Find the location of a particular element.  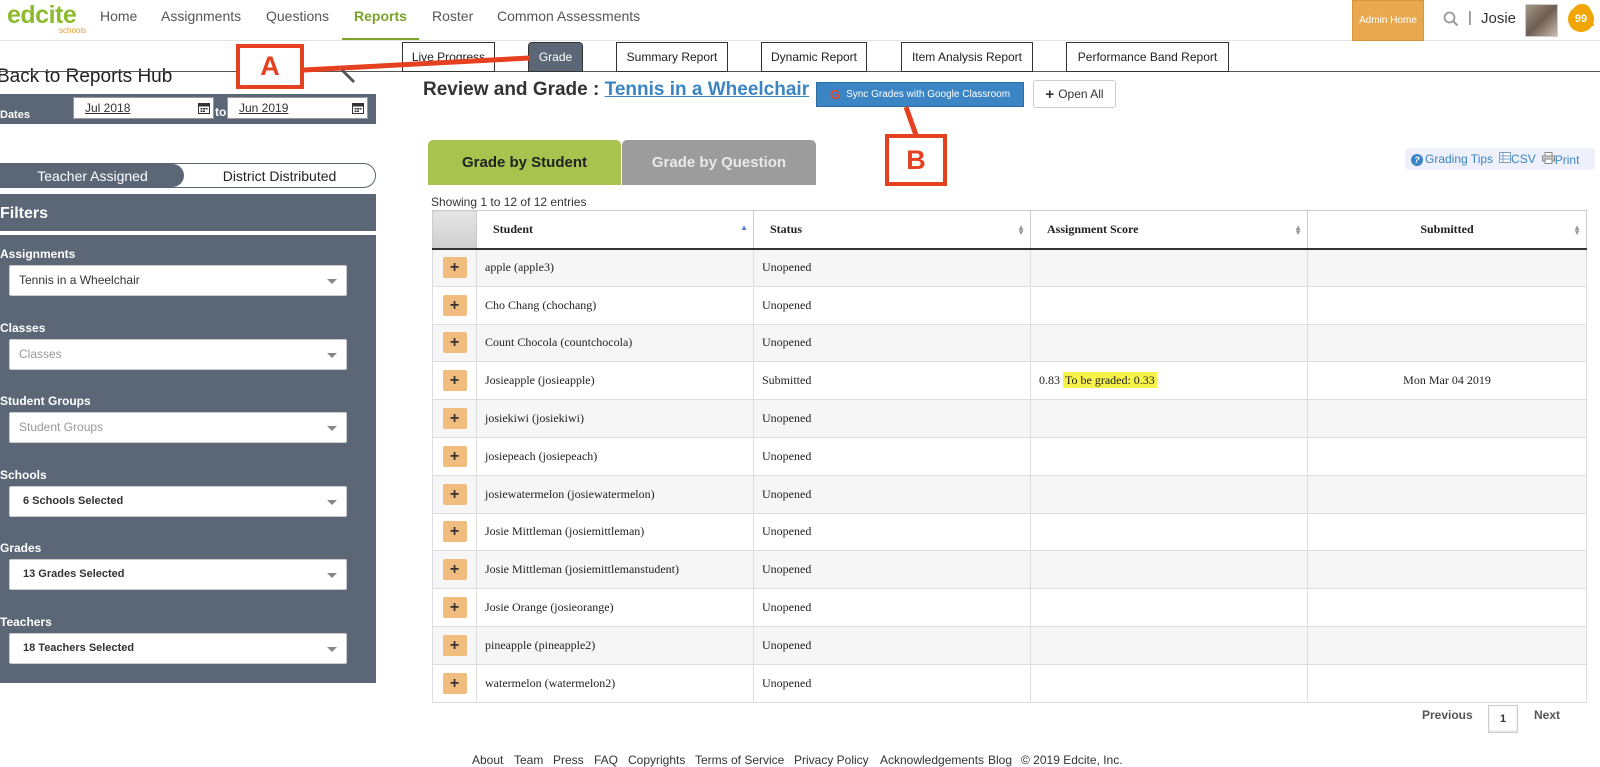

table-row: + apple (apple3) Unopened is located at coordinates (1009, 267).